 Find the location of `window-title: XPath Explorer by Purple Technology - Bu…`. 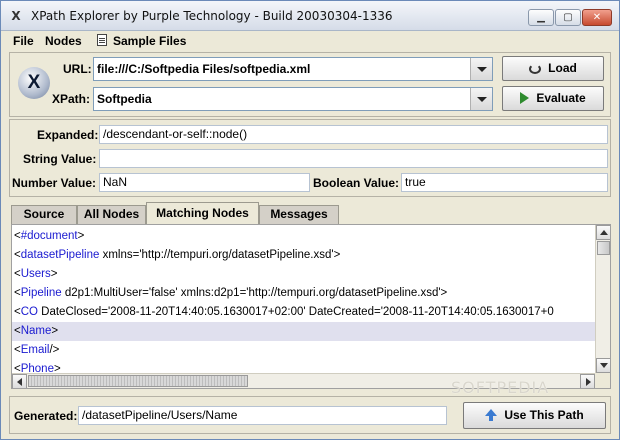

window-title: XPath Explorer by Purple Technology - Bu… is located at coordinates (212, 16).